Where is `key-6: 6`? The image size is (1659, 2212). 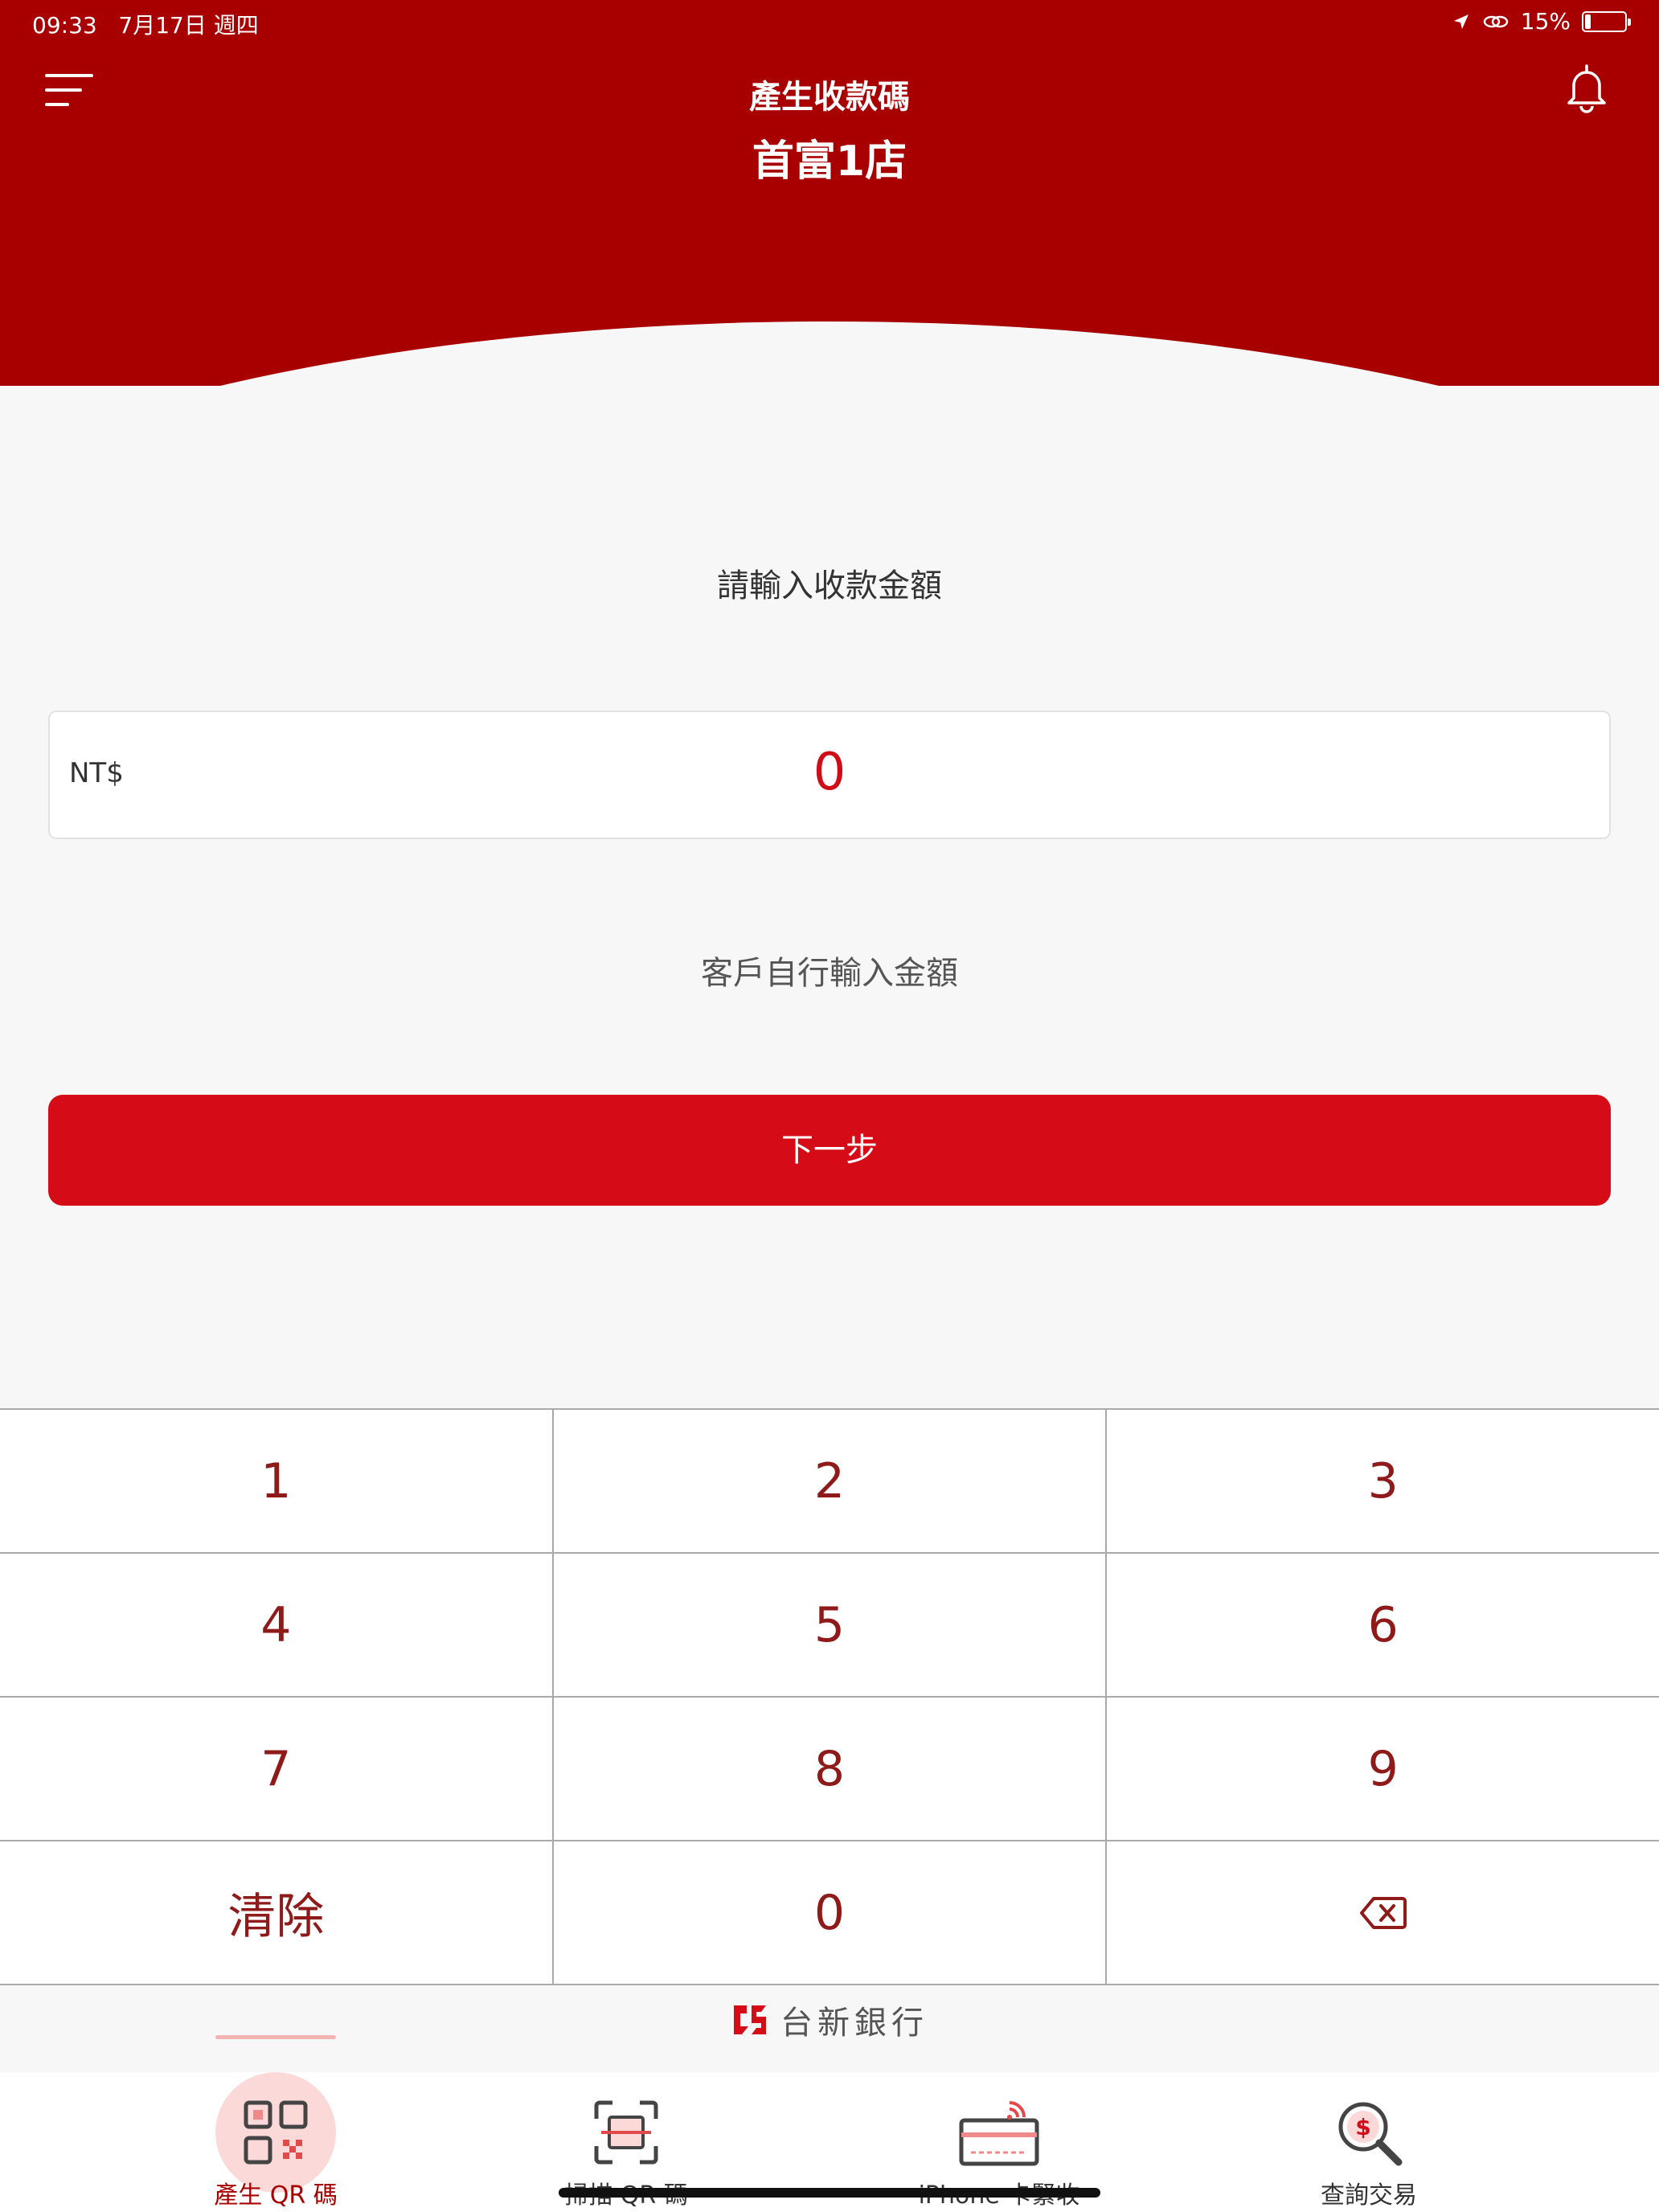
key-6: 6 is located at coordinates (1383, 1625).